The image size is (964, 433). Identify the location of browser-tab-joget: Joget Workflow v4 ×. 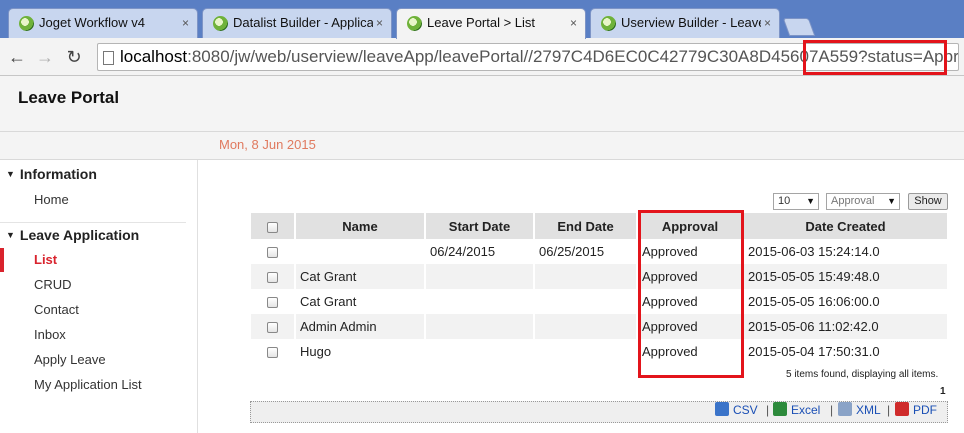
(103, 23).